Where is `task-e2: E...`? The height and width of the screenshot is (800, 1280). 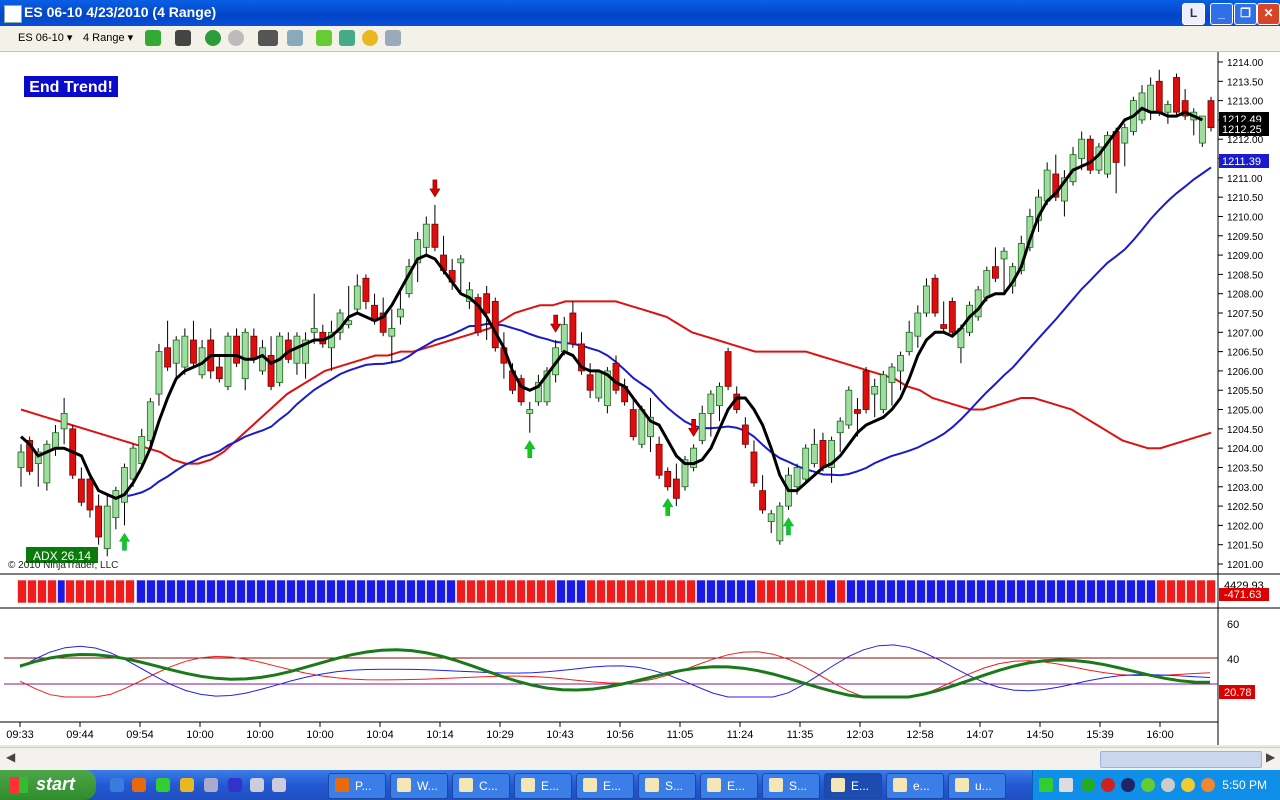
task-e2: E... is located at coordinates (605, 786).